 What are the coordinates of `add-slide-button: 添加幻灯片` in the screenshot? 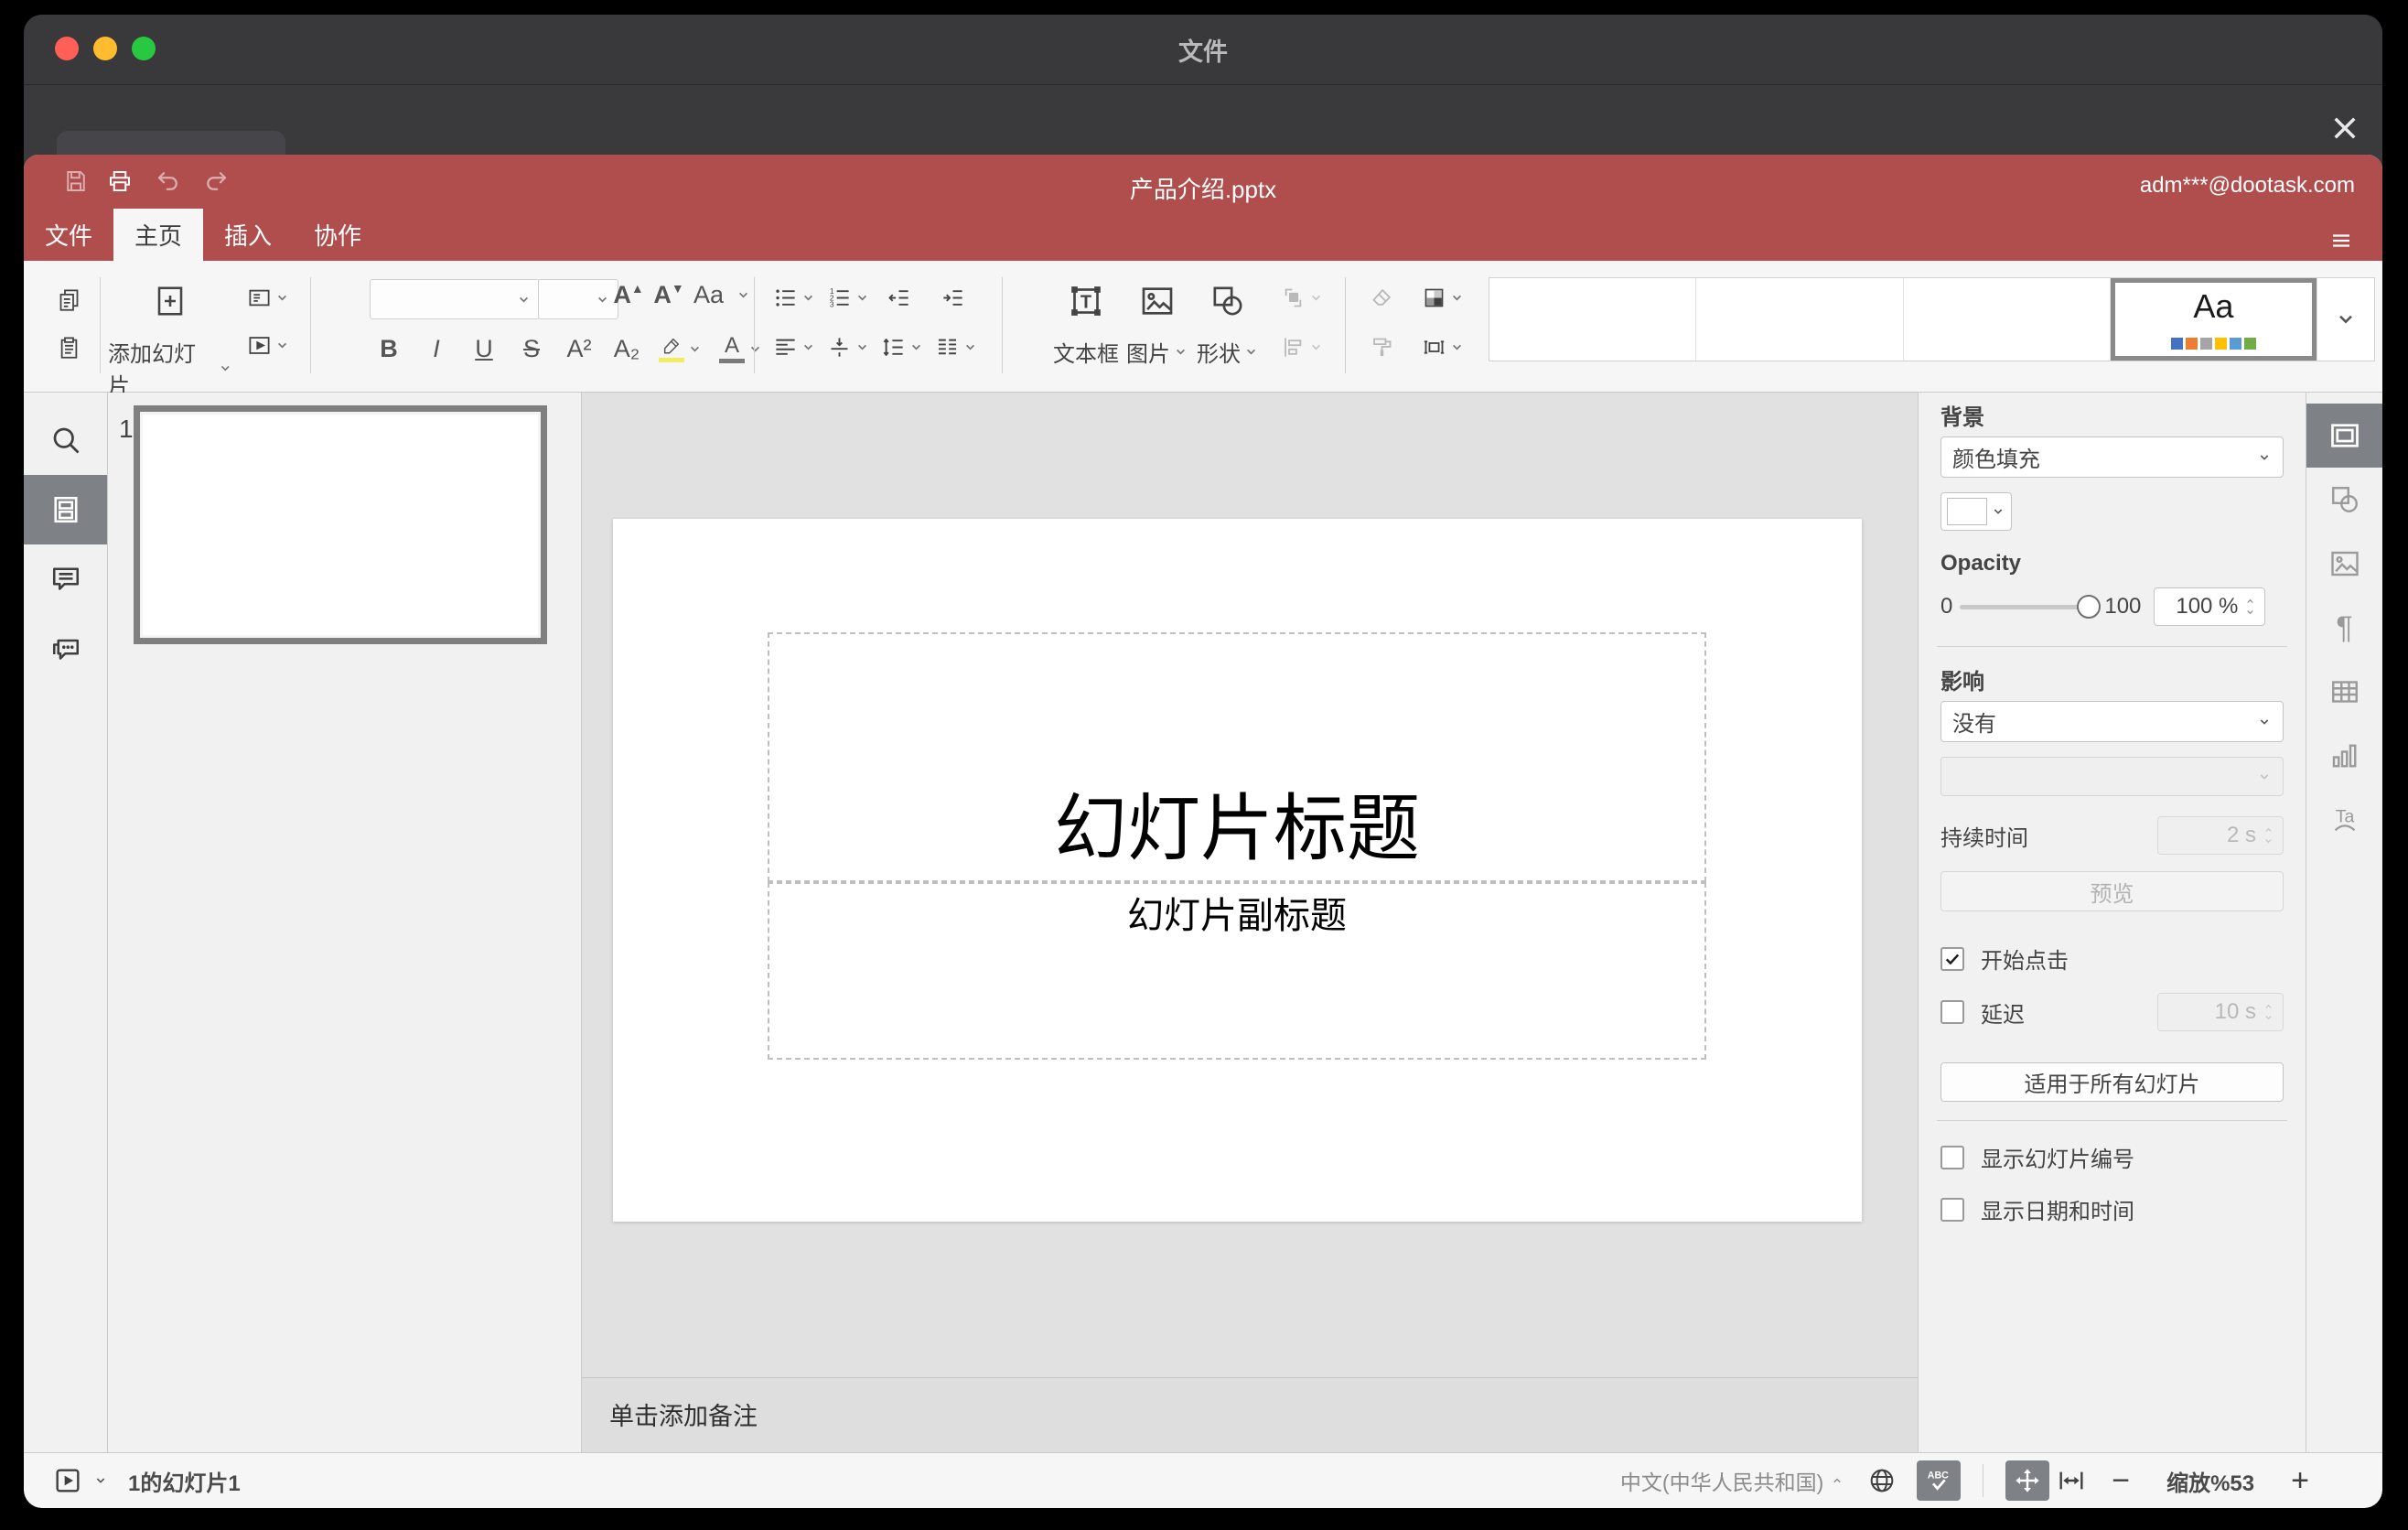 It's located at (170, 330).